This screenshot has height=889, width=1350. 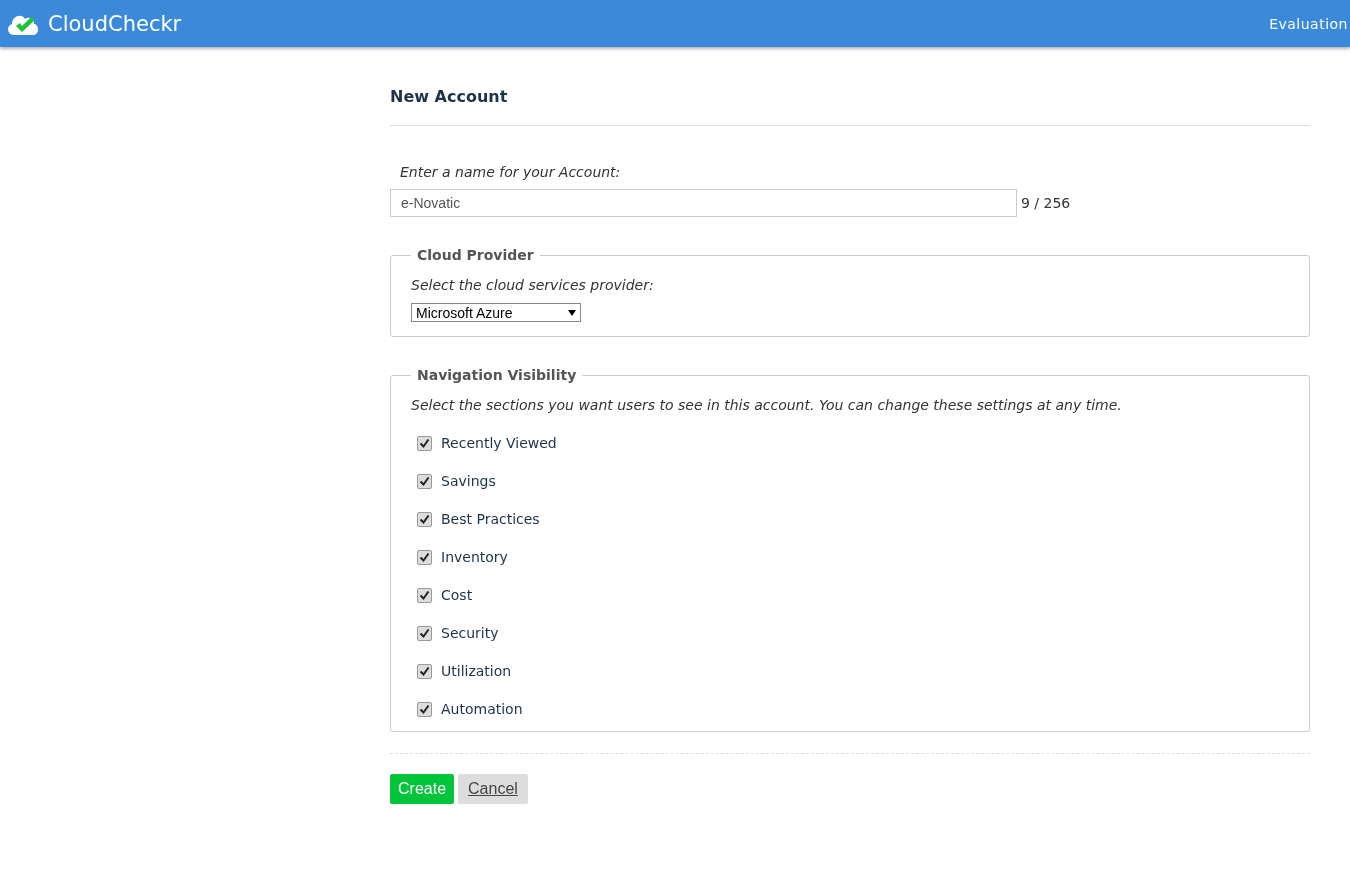 I want to click on cancel-button: Cancel, so click(x=493, y=789).